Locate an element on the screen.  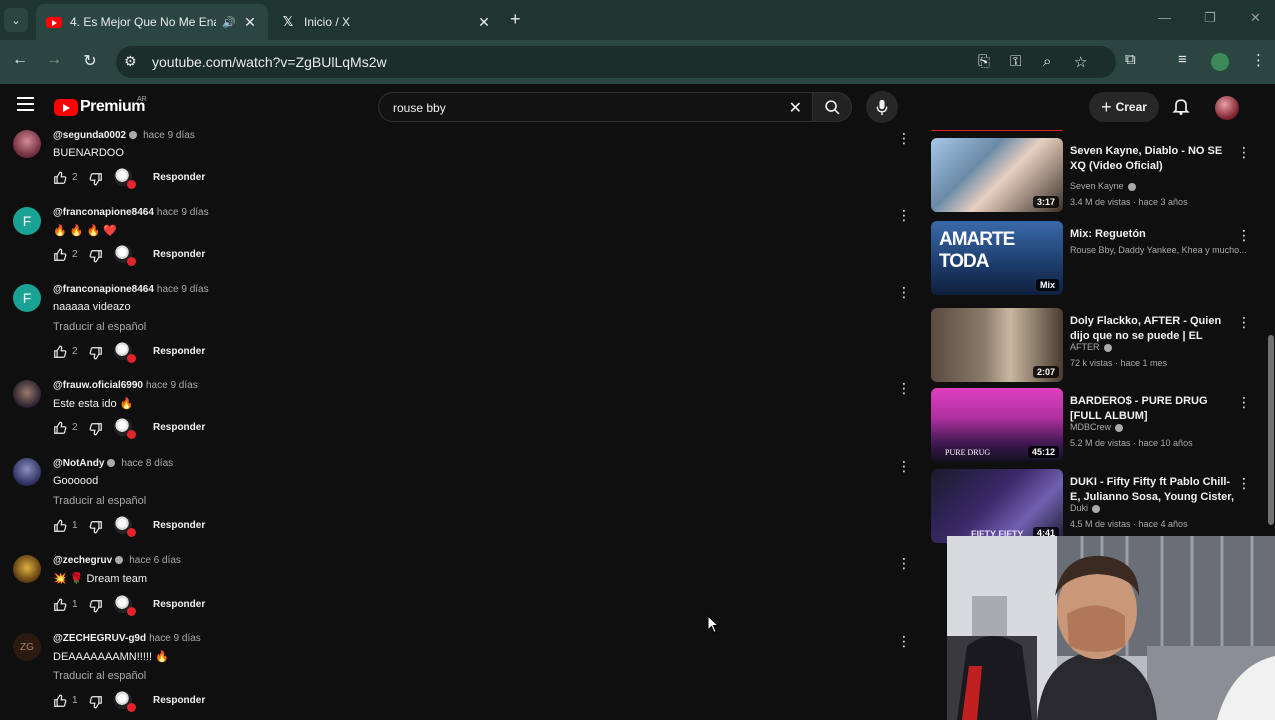
comment-time: hace 6 días is located at coordinates (155, 560).